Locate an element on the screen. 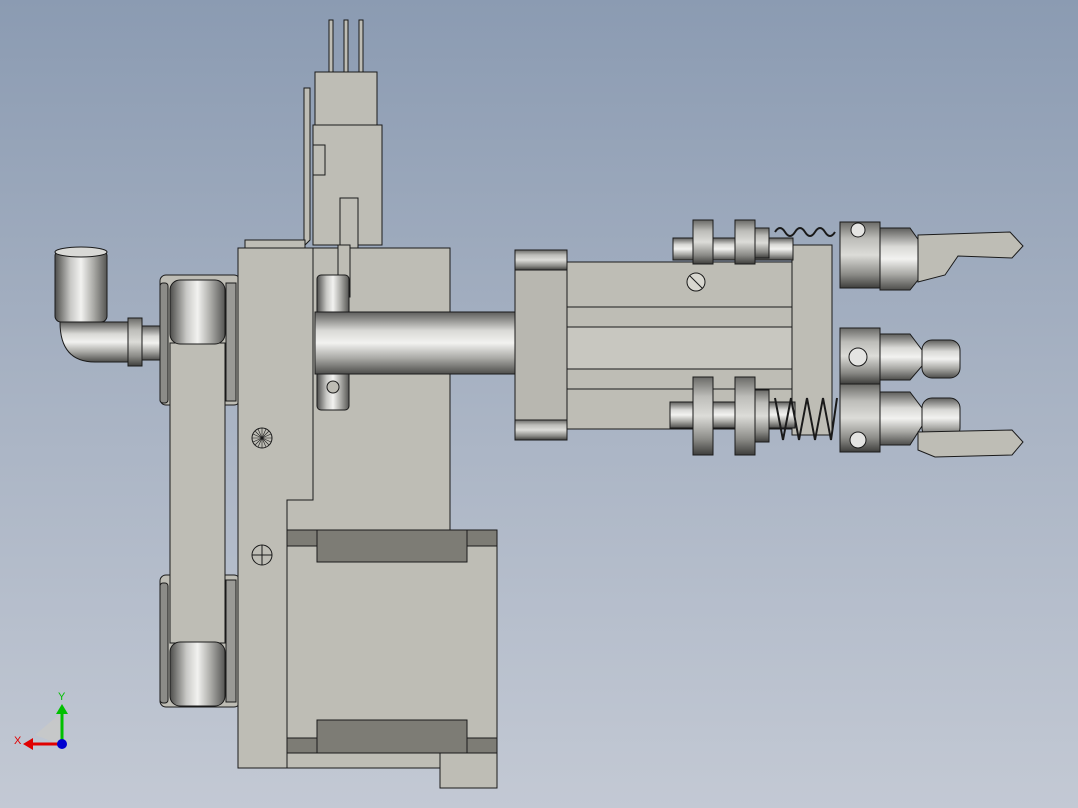  lower-washer is located at coordinates (762, 416).